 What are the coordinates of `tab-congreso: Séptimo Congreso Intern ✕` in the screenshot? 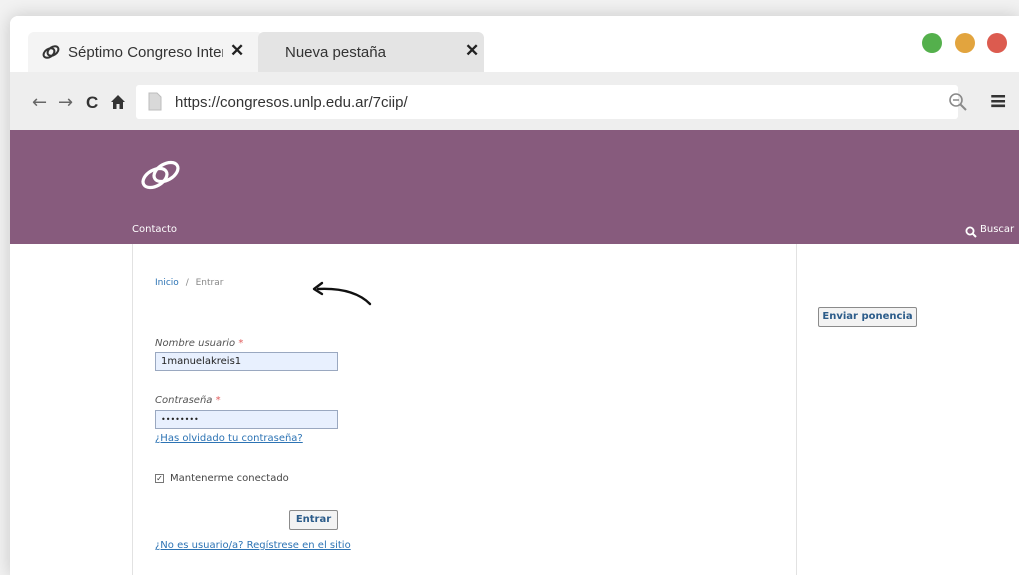 It's located at (145, 52).